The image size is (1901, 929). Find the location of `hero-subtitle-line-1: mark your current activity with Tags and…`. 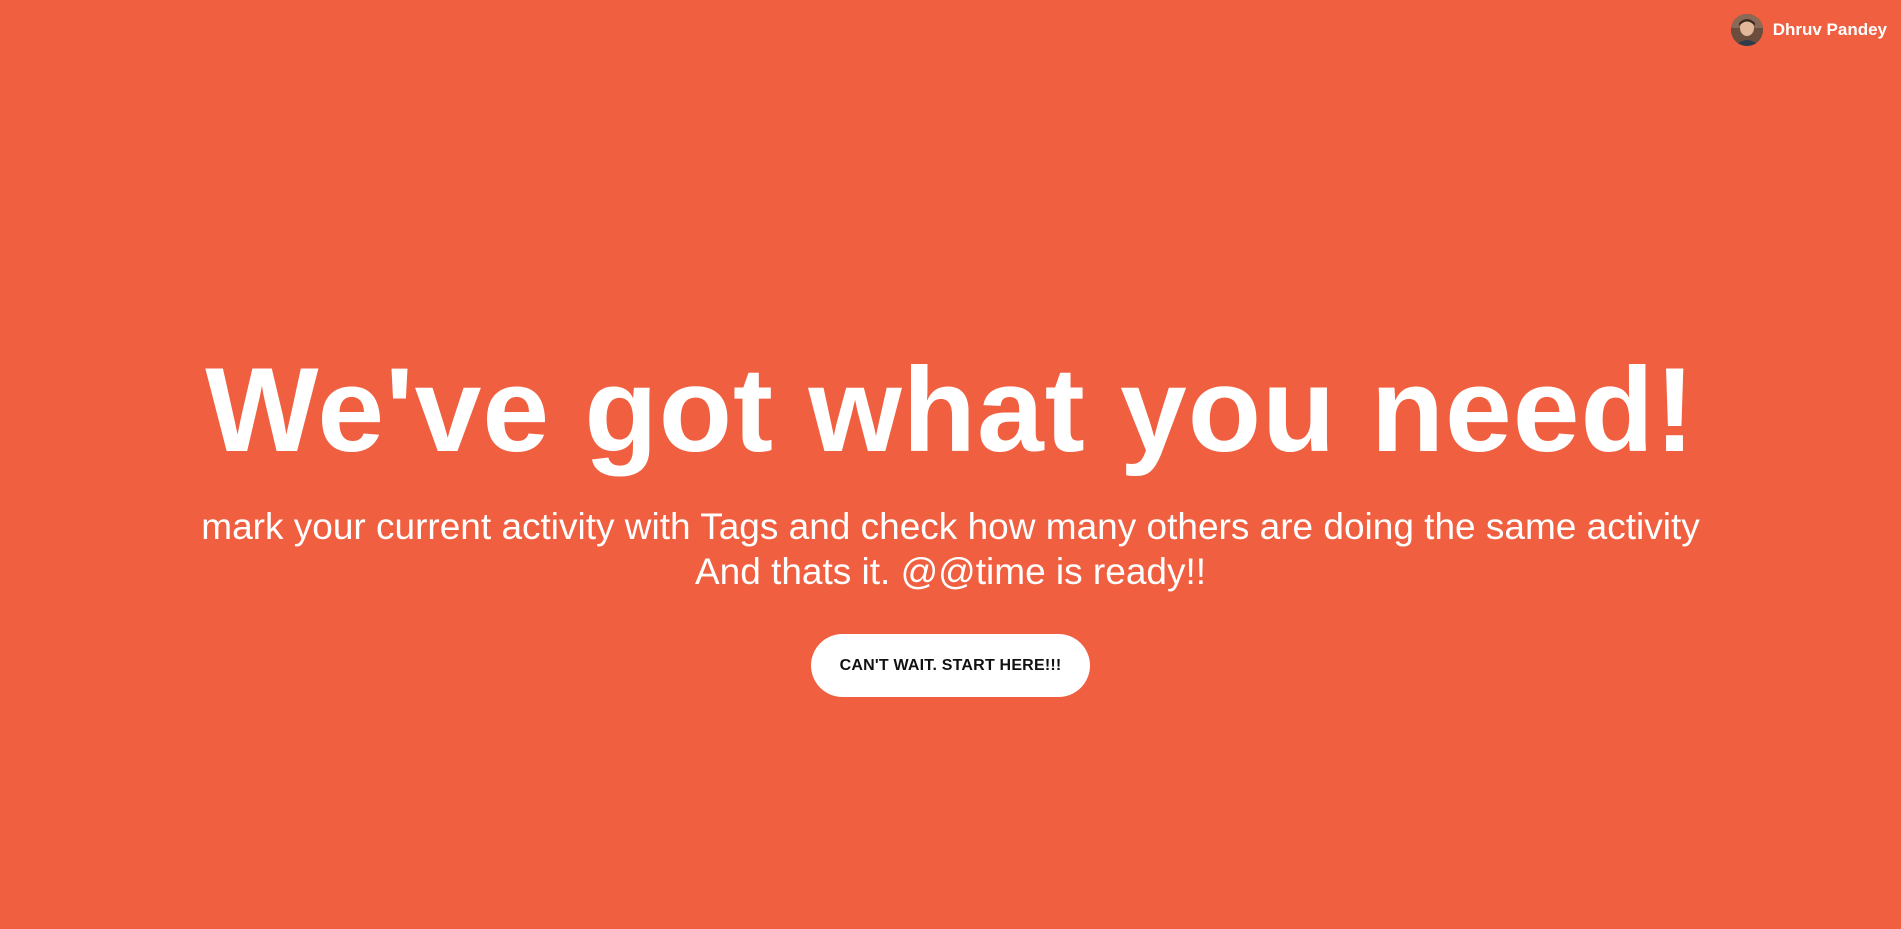

hero-subtitle-line-1: mark your current activity with Tags and… is located at coordinates (950, 526).